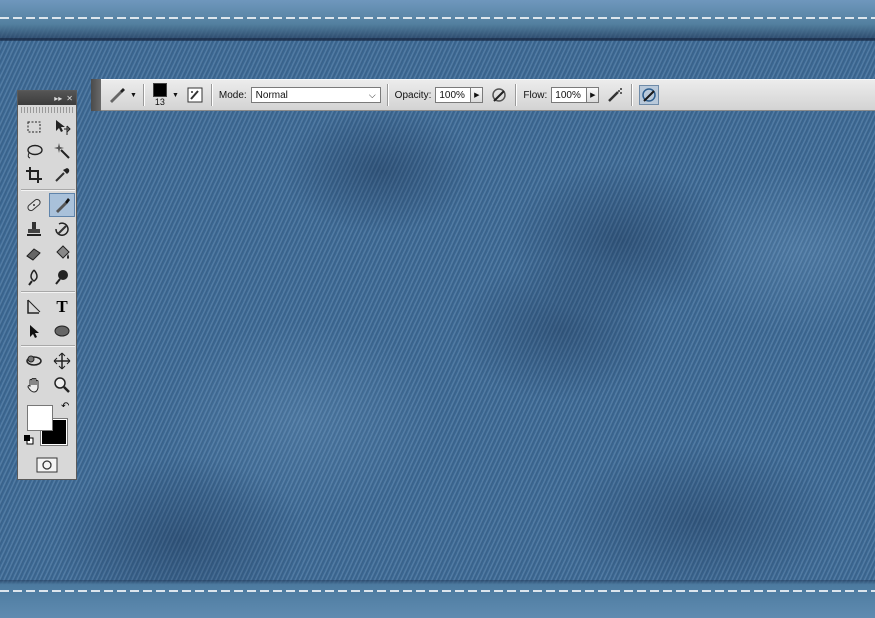  I want to click on opacity-slider-toggle: ▶, so click(477, 95).